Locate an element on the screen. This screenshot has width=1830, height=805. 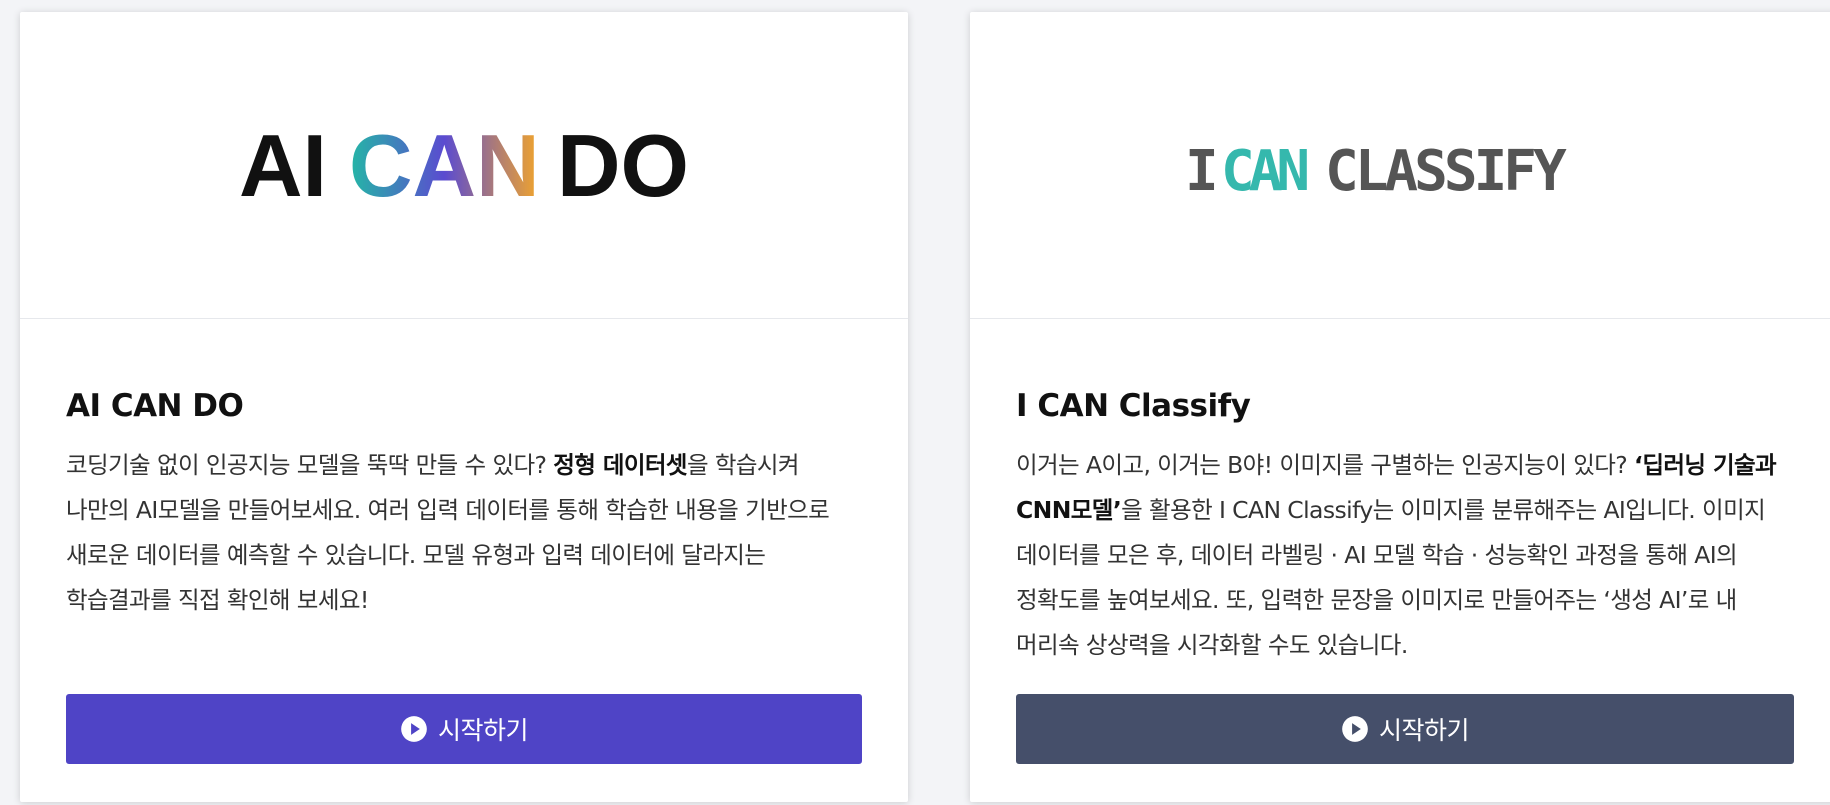
card-title: I CAN Classify is located at coordinates (1133, 406).